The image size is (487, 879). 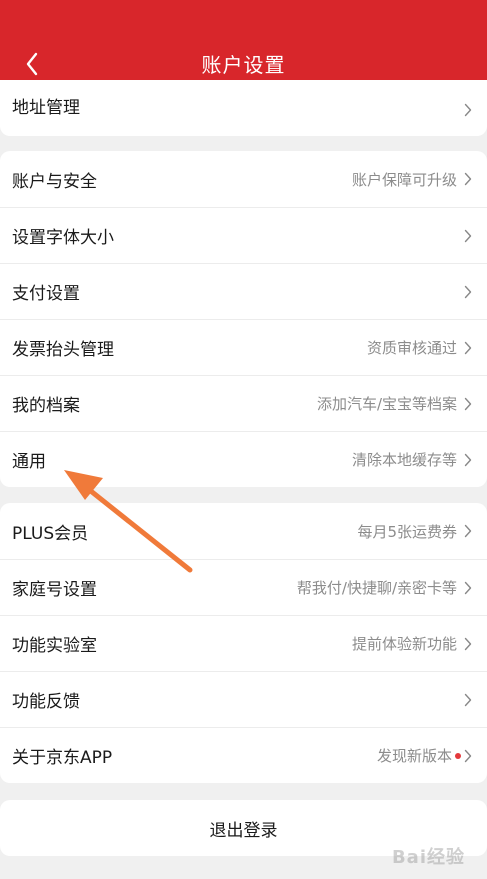 What do you see at coordinates (243, 531) in the screenshot?
I see `settings-item-plus-member: PLUS会员 每月5张运费券` at bounding box center [243, 531].